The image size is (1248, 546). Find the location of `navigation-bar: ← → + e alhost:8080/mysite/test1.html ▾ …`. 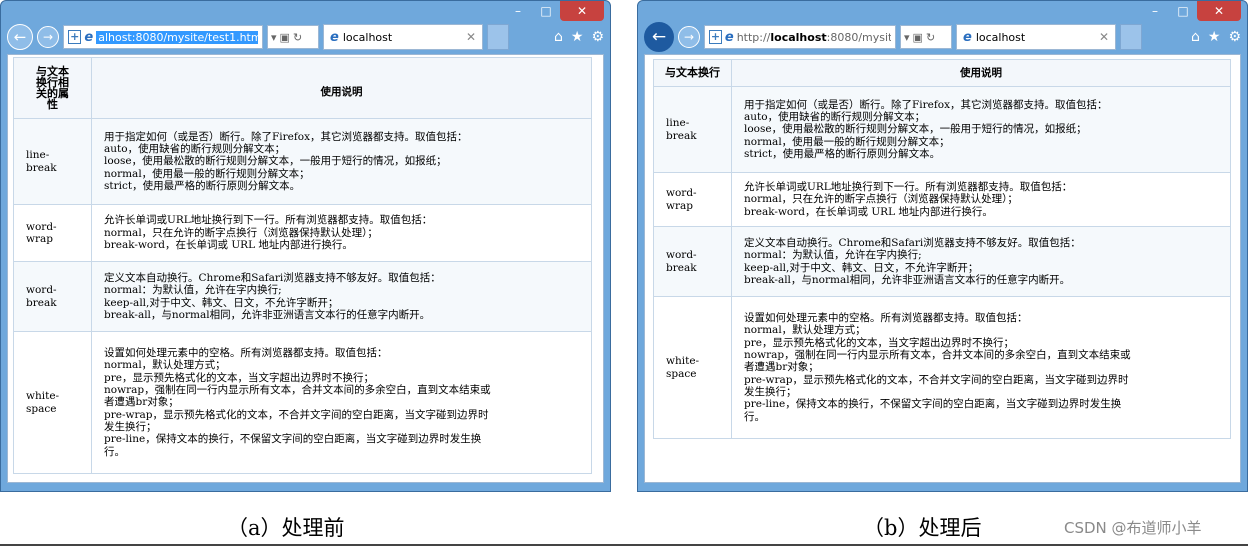

navigation-bar: ← → + e alhost:8080/mysite/test1.html ▾ … is located at coordinates (305, 37).